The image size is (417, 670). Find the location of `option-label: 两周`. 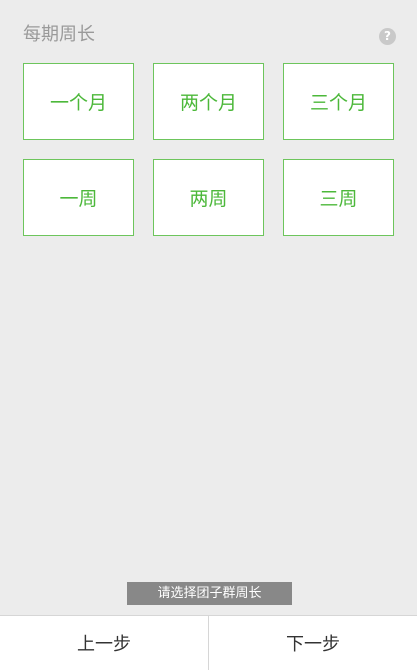

option-label: 两周 is located at coordinates (208, 199).